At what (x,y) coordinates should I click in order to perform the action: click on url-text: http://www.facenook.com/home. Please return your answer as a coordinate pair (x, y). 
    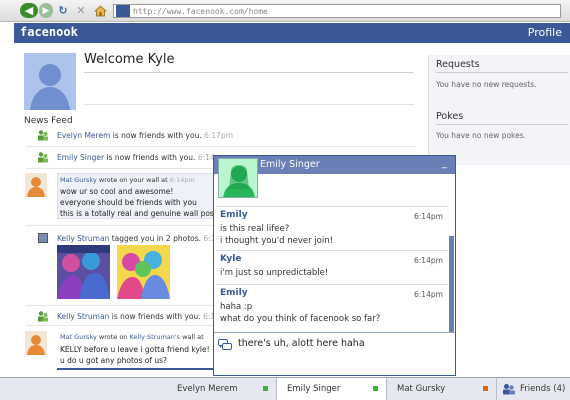
    Looking at the image, I should click on (200, 11).